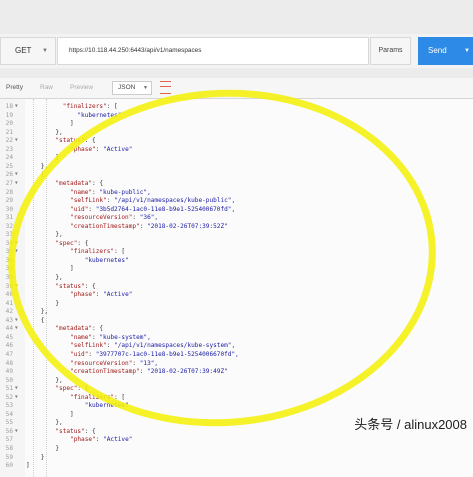  I want to click on line-number: 29, so click(9, 201).